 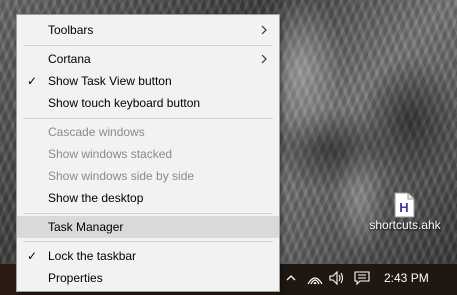 What do you see at coordinates (291, 278) in the screenshot?
I see `chevron-up-icon` at bounding box center [291, 278].